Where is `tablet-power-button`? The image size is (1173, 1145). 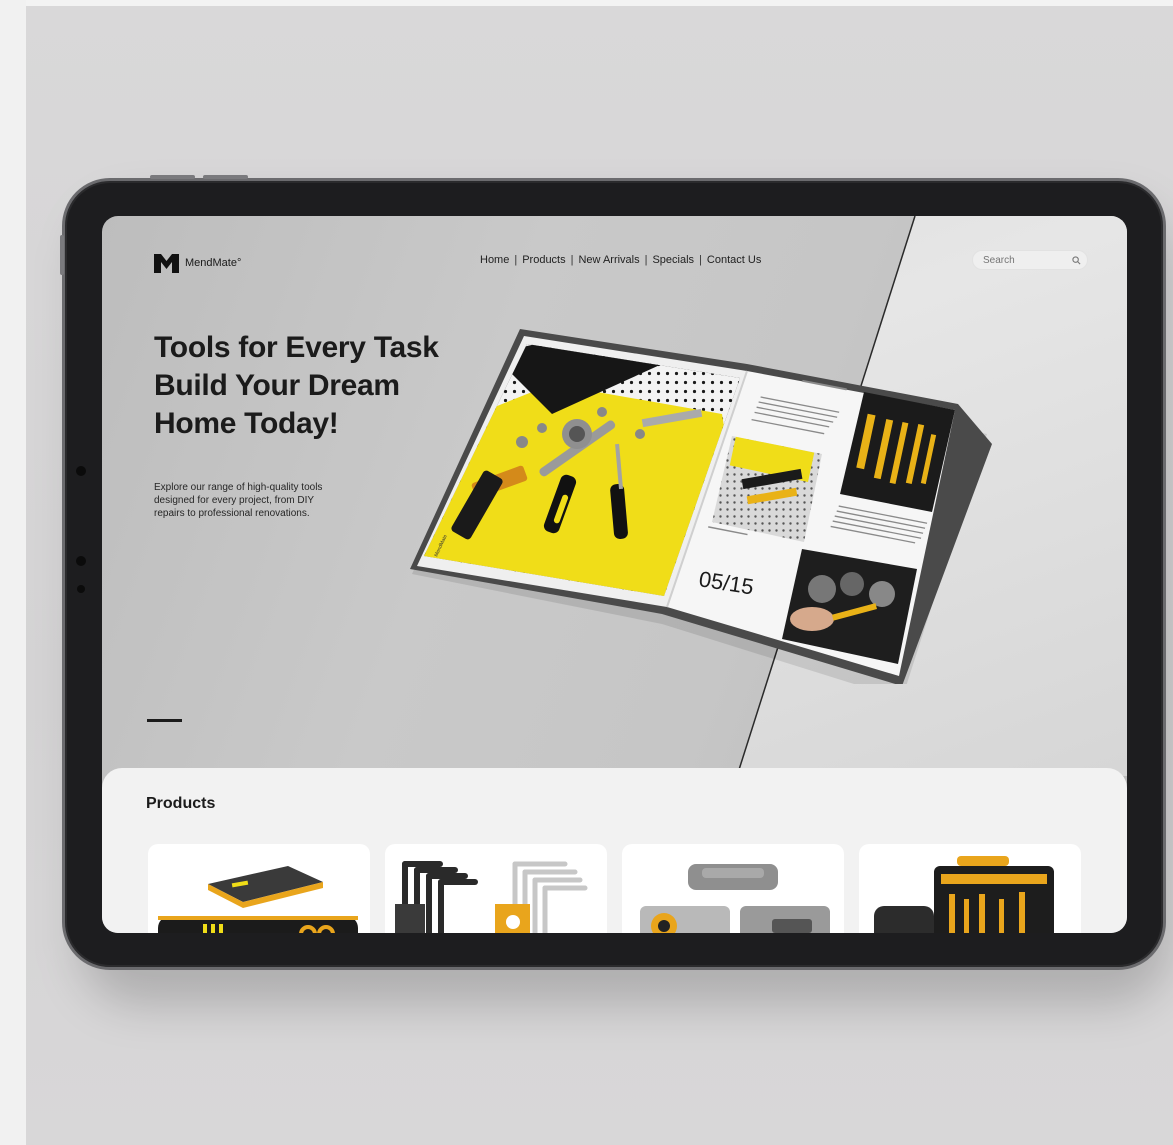 tablet-power-button is located at coordinates (225, 177).